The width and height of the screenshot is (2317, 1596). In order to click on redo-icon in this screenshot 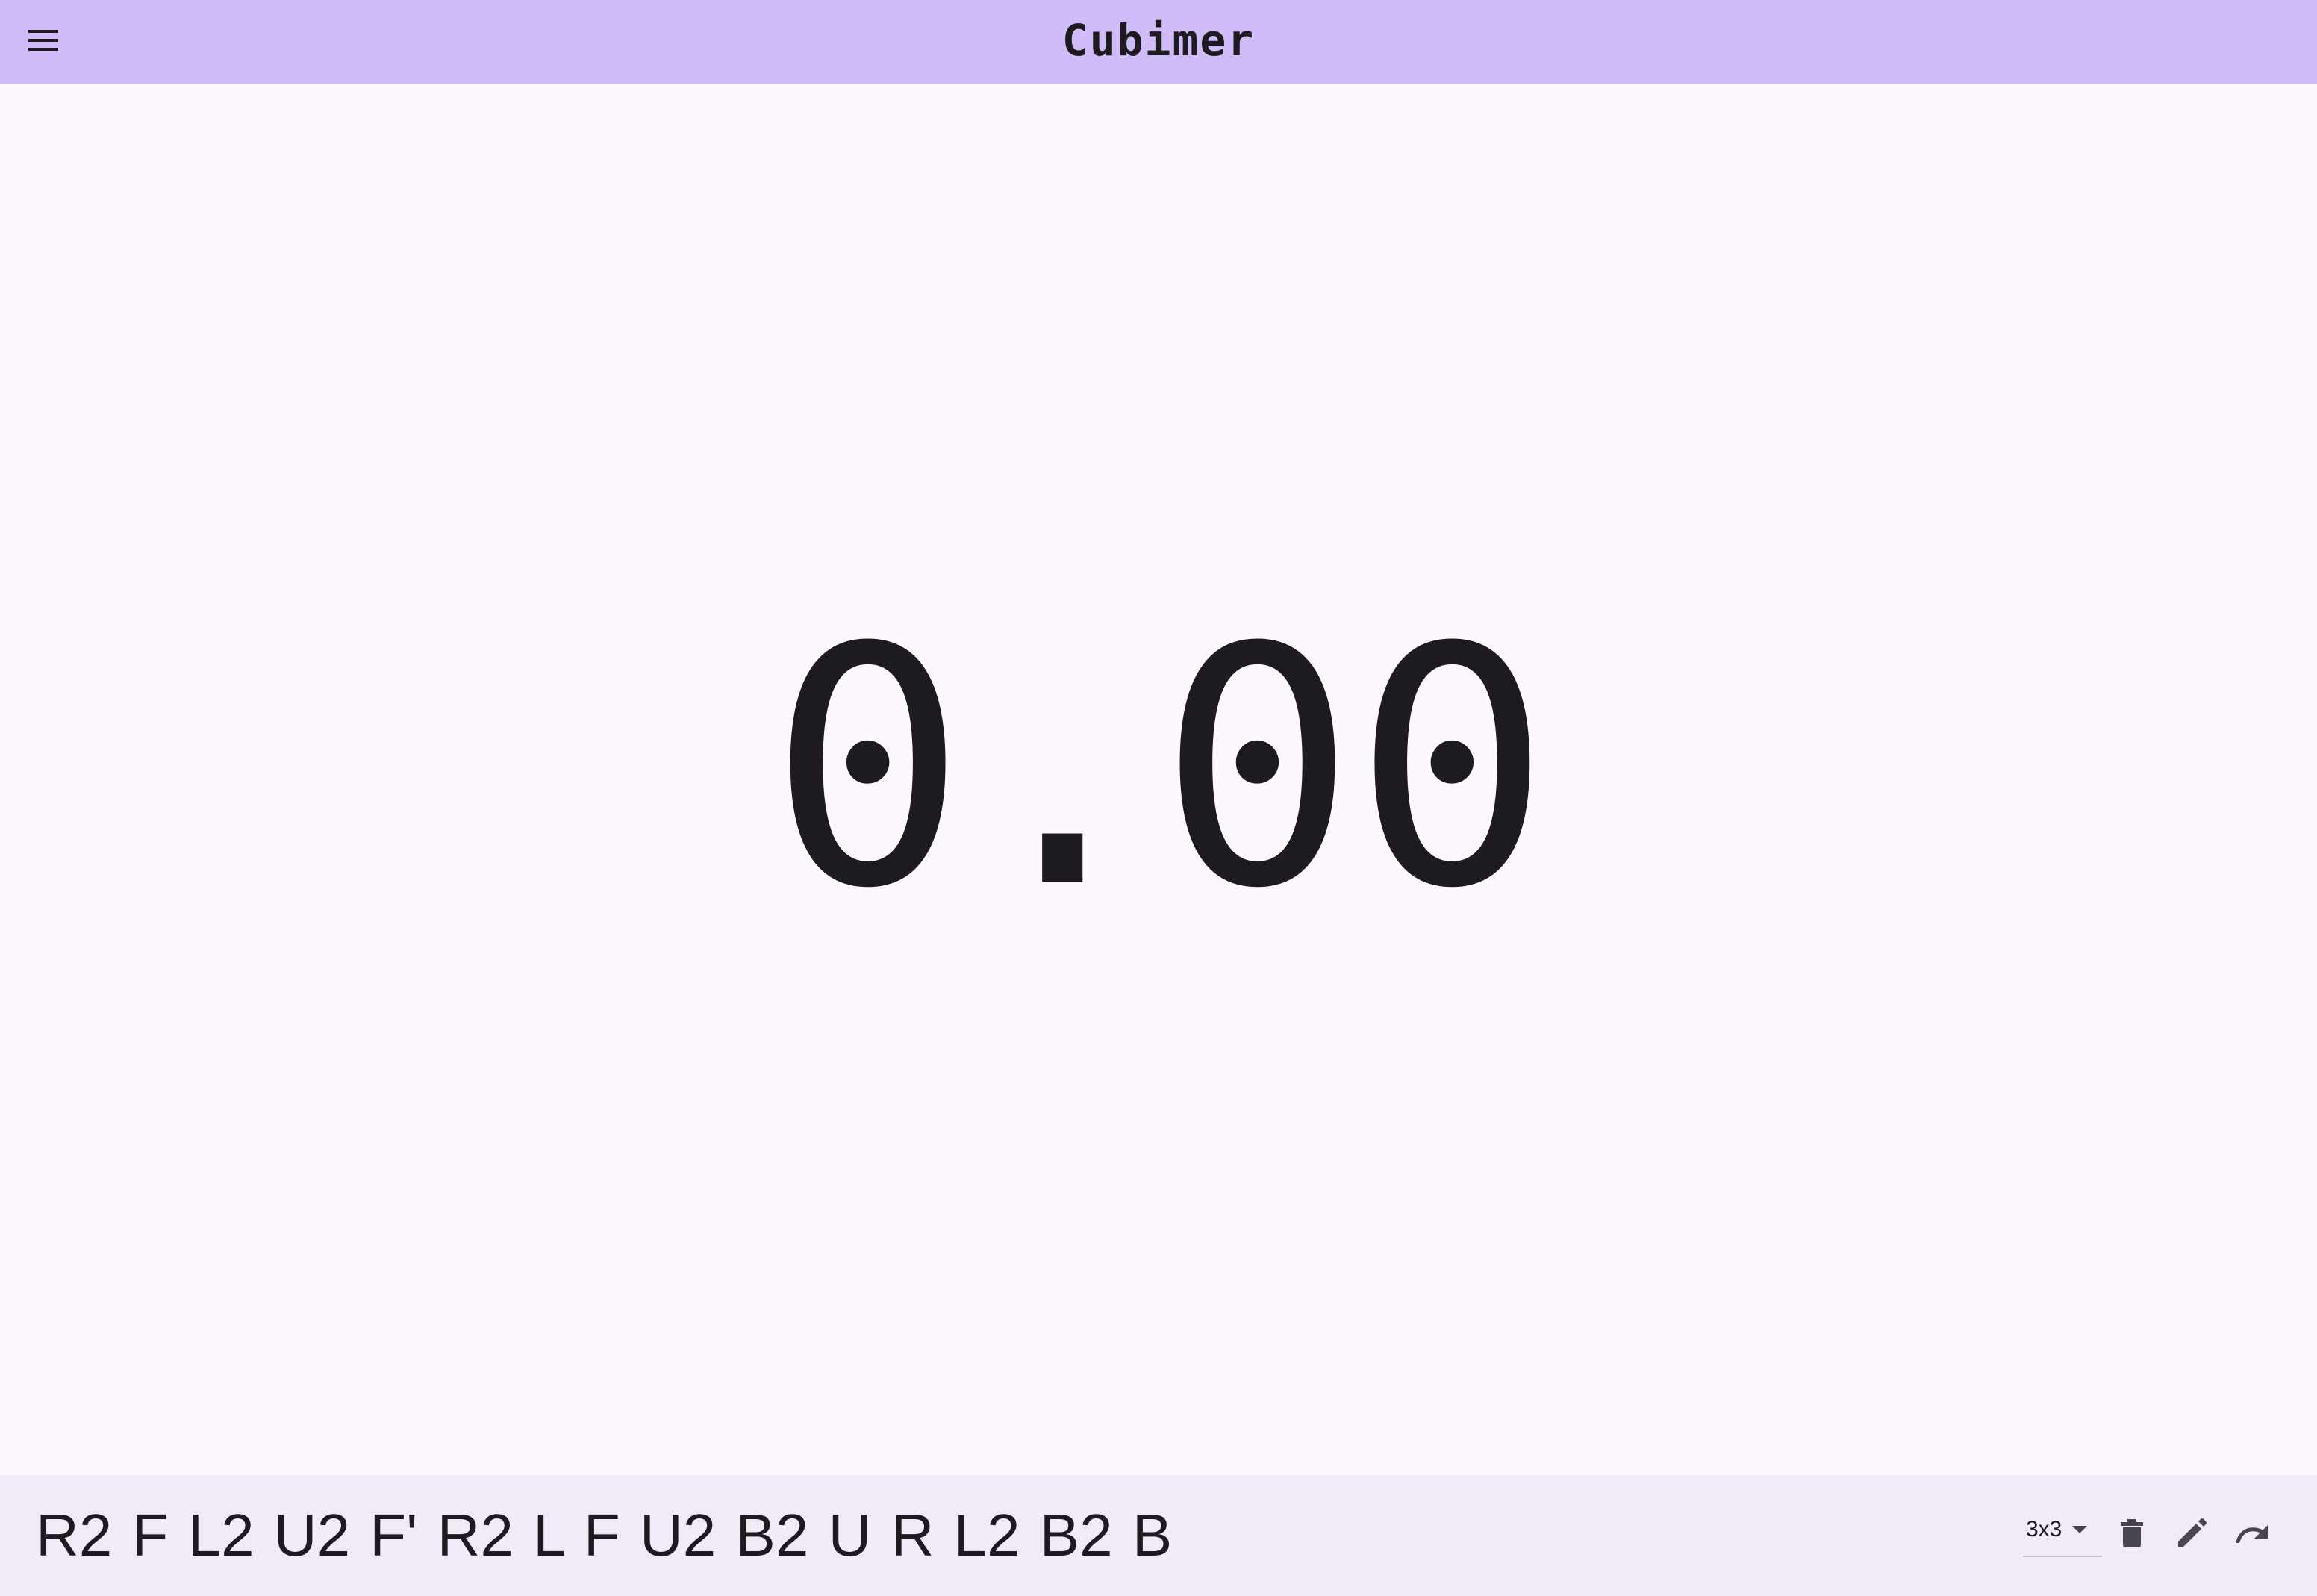, I will do `click(2251, 1533)`.